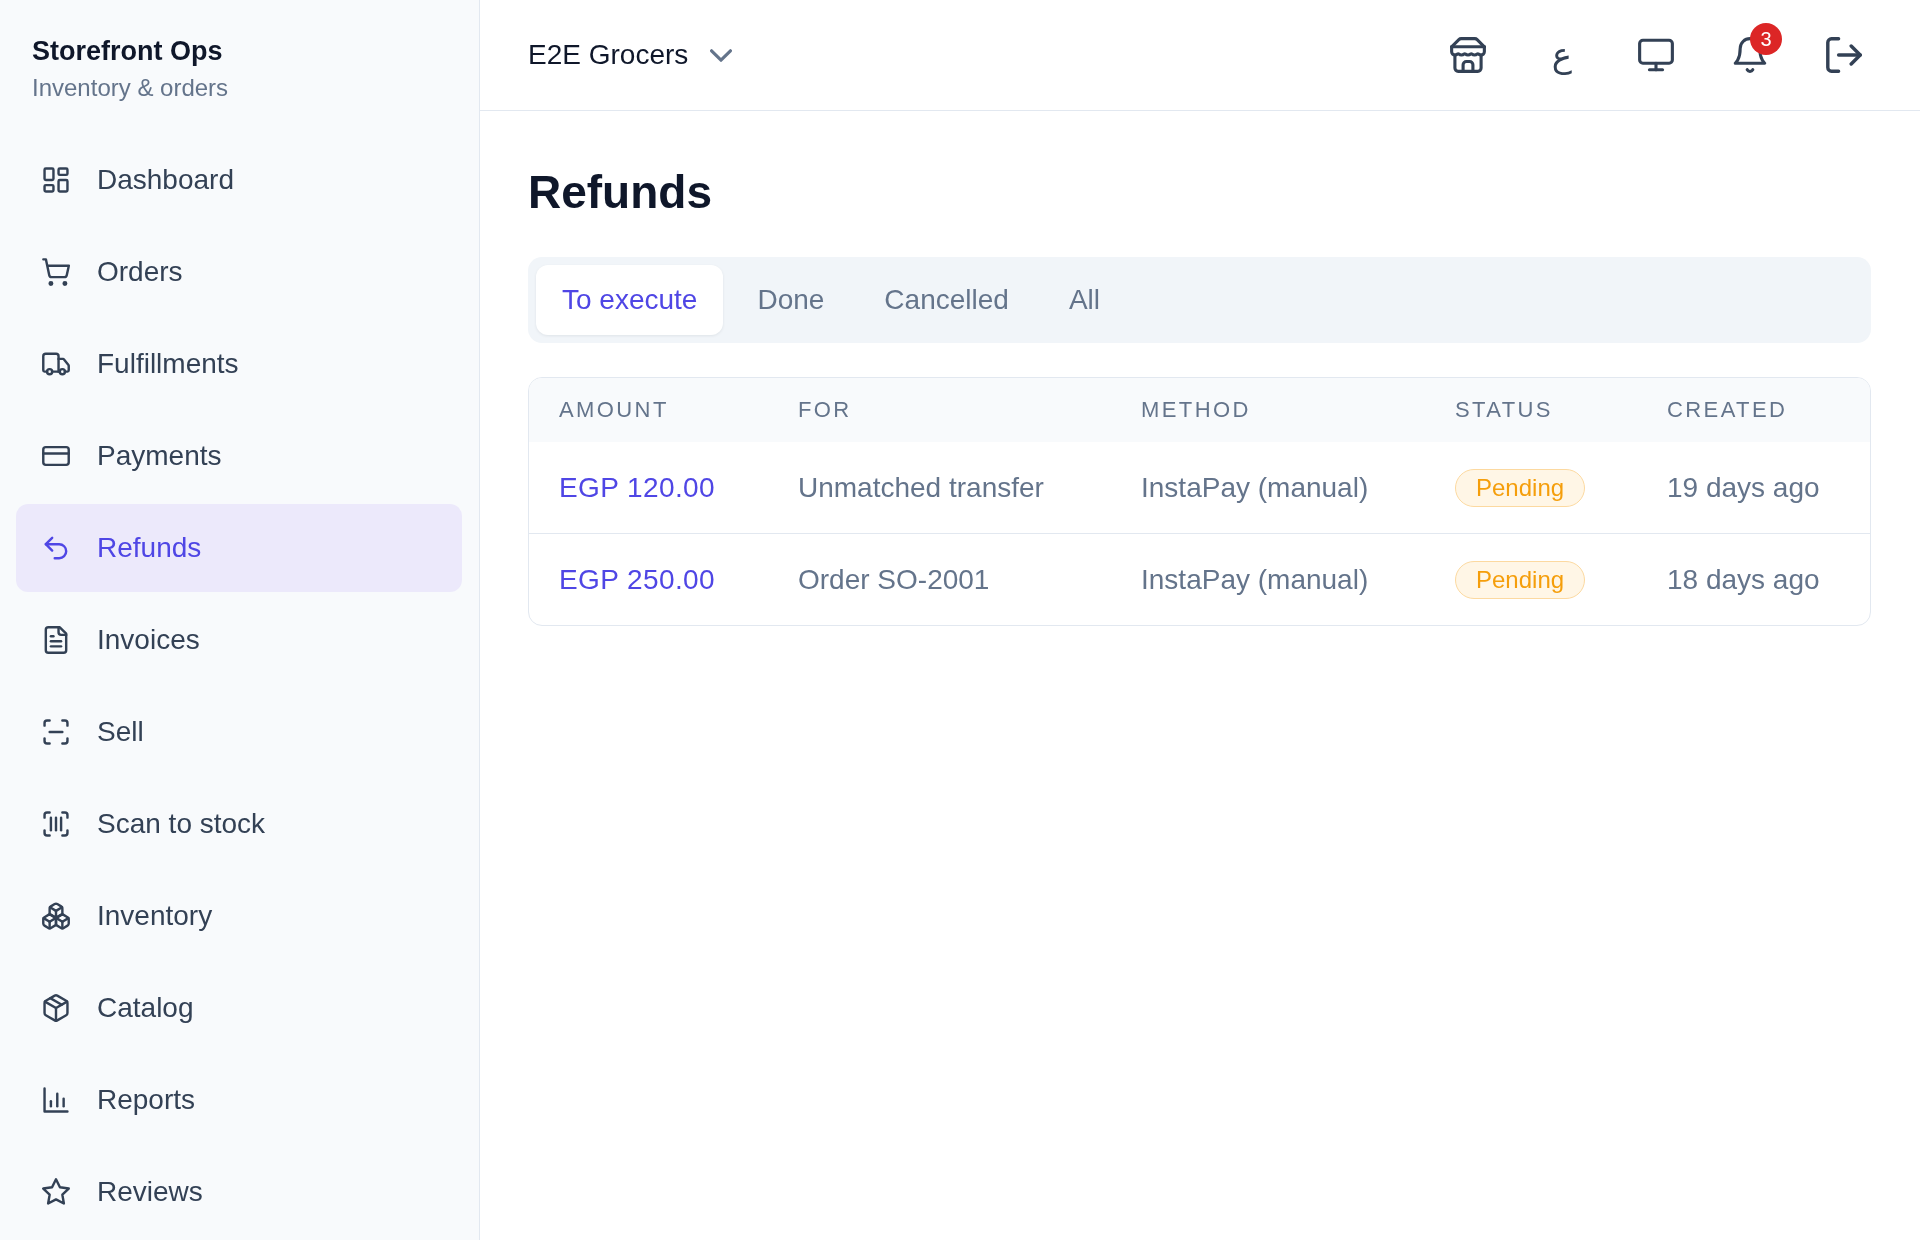 The height and width of the screenshot is (1240, 1920). Describe the element at coordinates (56, 1008) in the screenshot. I see `cube-icon` at that location.